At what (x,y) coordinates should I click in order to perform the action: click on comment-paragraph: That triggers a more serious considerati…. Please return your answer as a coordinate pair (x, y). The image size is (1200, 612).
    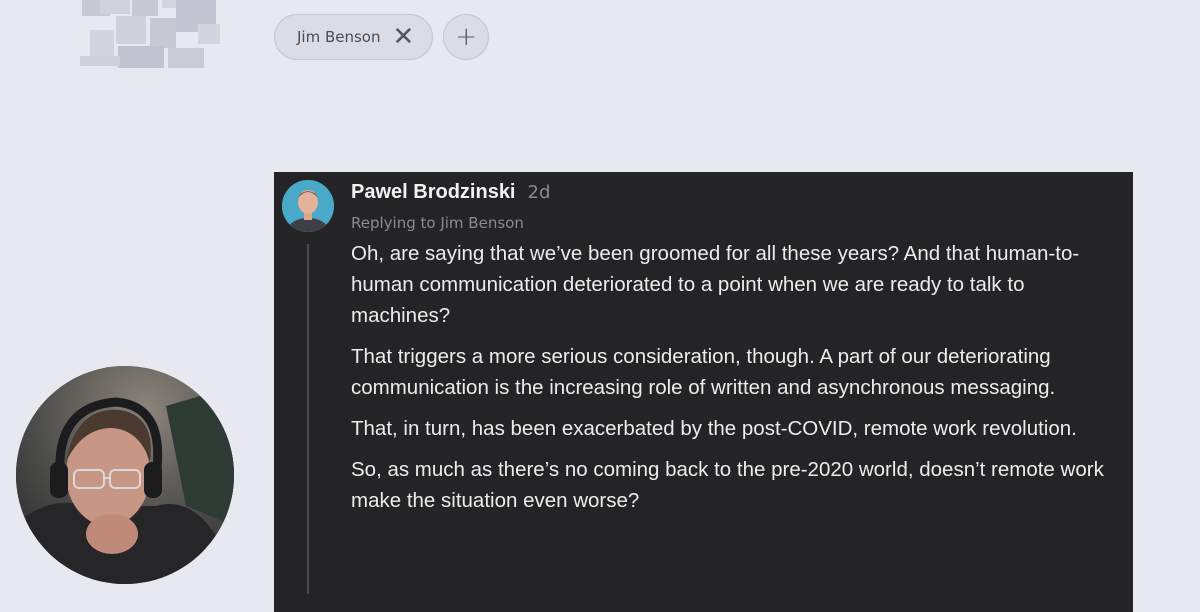
    Looking at the image, I should click on (703, 372).